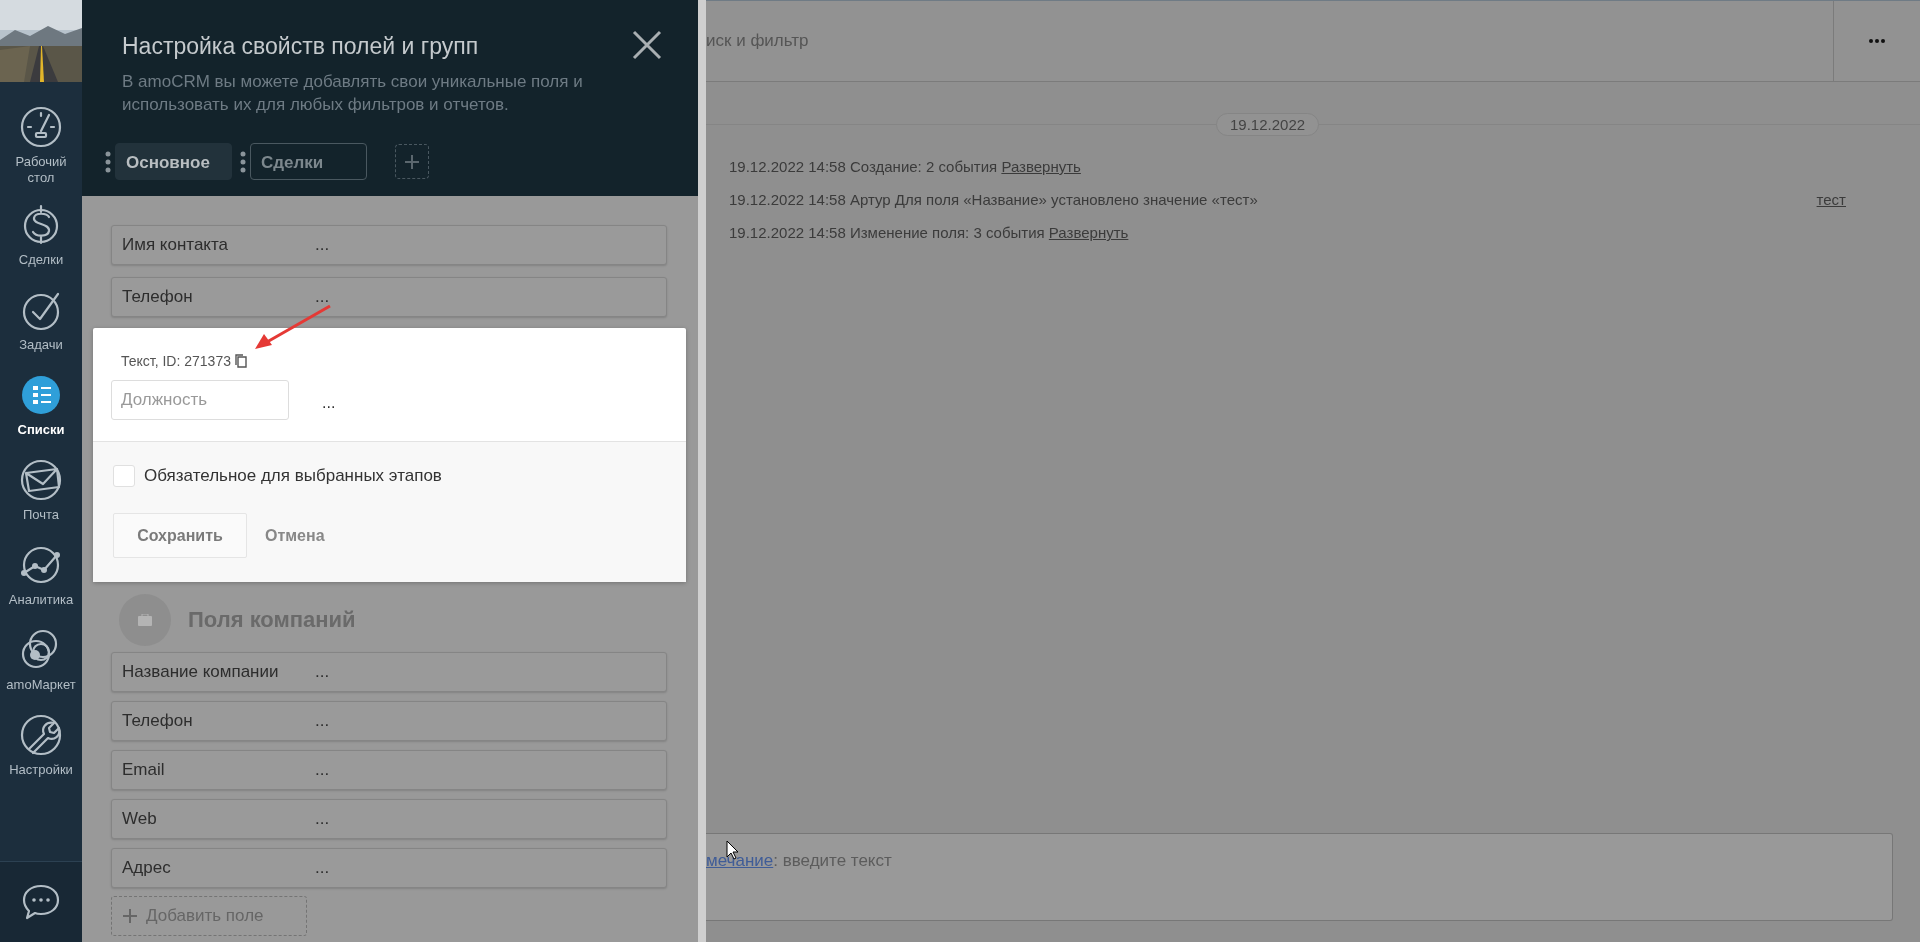 The height and width of the screenshot is (942, 1920). What do you see at coordinates (41, 395) in the screenshot?
I see `list-icon` at bounding box center [41, 395].